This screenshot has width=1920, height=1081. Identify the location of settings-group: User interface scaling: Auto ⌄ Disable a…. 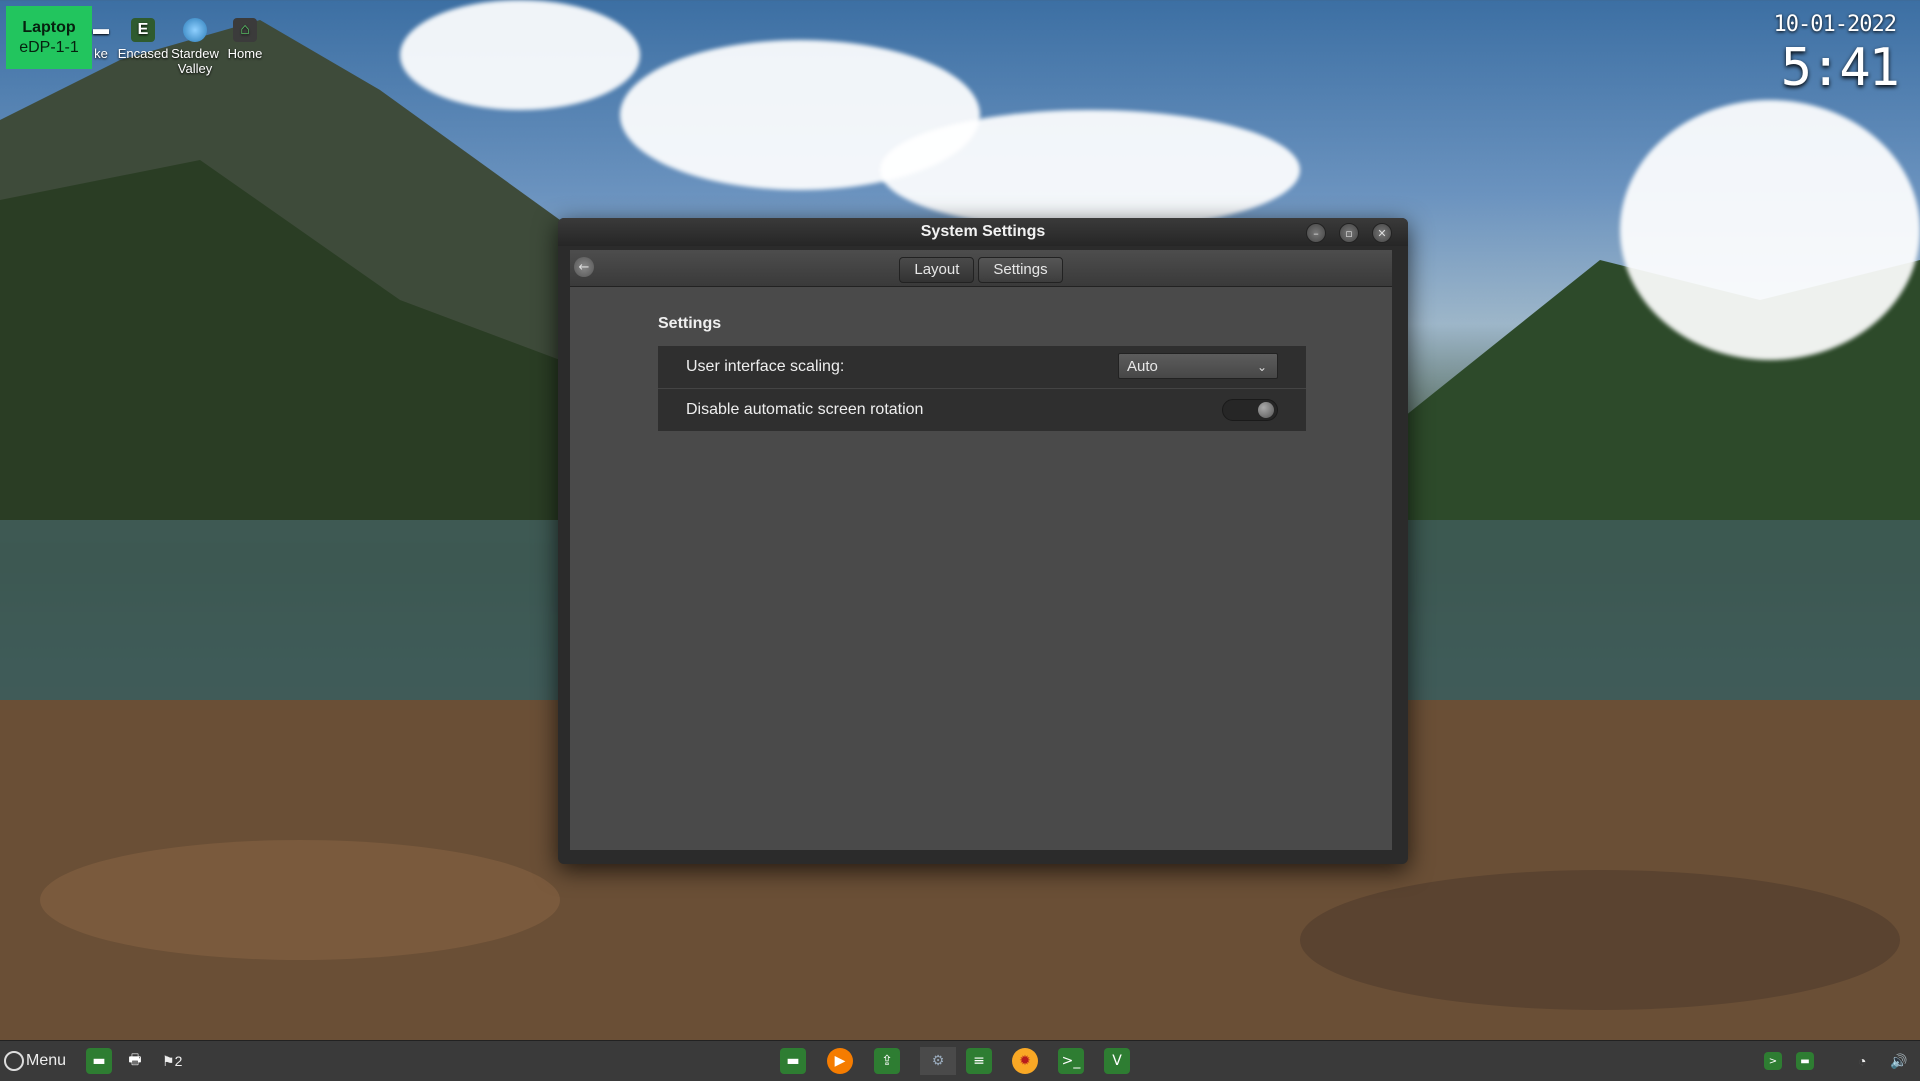
(982, 388).